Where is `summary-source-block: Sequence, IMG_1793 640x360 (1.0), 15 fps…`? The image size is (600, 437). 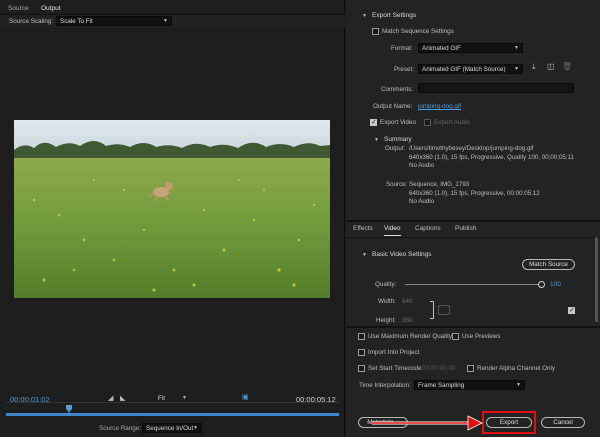
summary-source-block: Sequence, IMG_1793 640x360 (1.0), 15 fps… is located at coordinates (474, 193).